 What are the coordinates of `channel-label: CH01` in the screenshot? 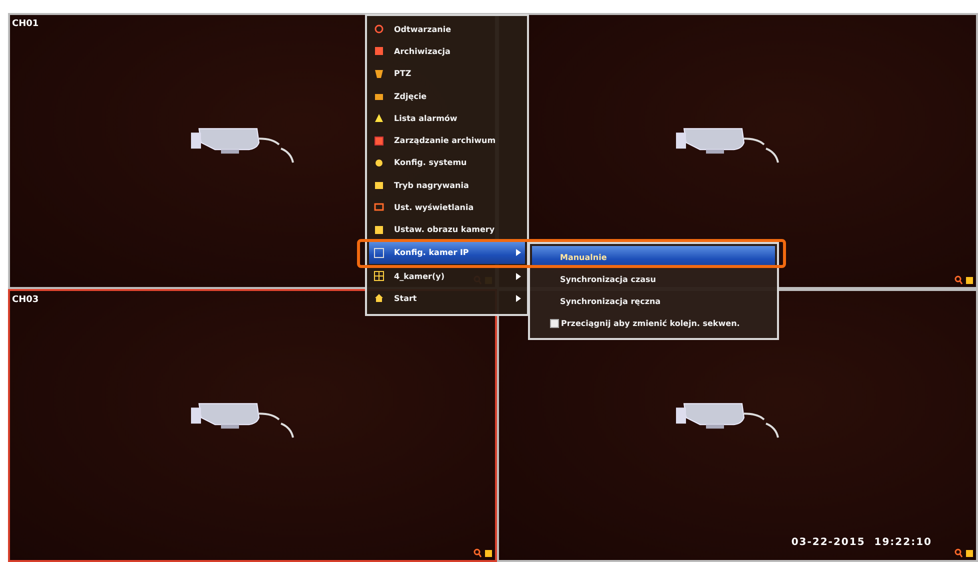 It's located at (25, 24).